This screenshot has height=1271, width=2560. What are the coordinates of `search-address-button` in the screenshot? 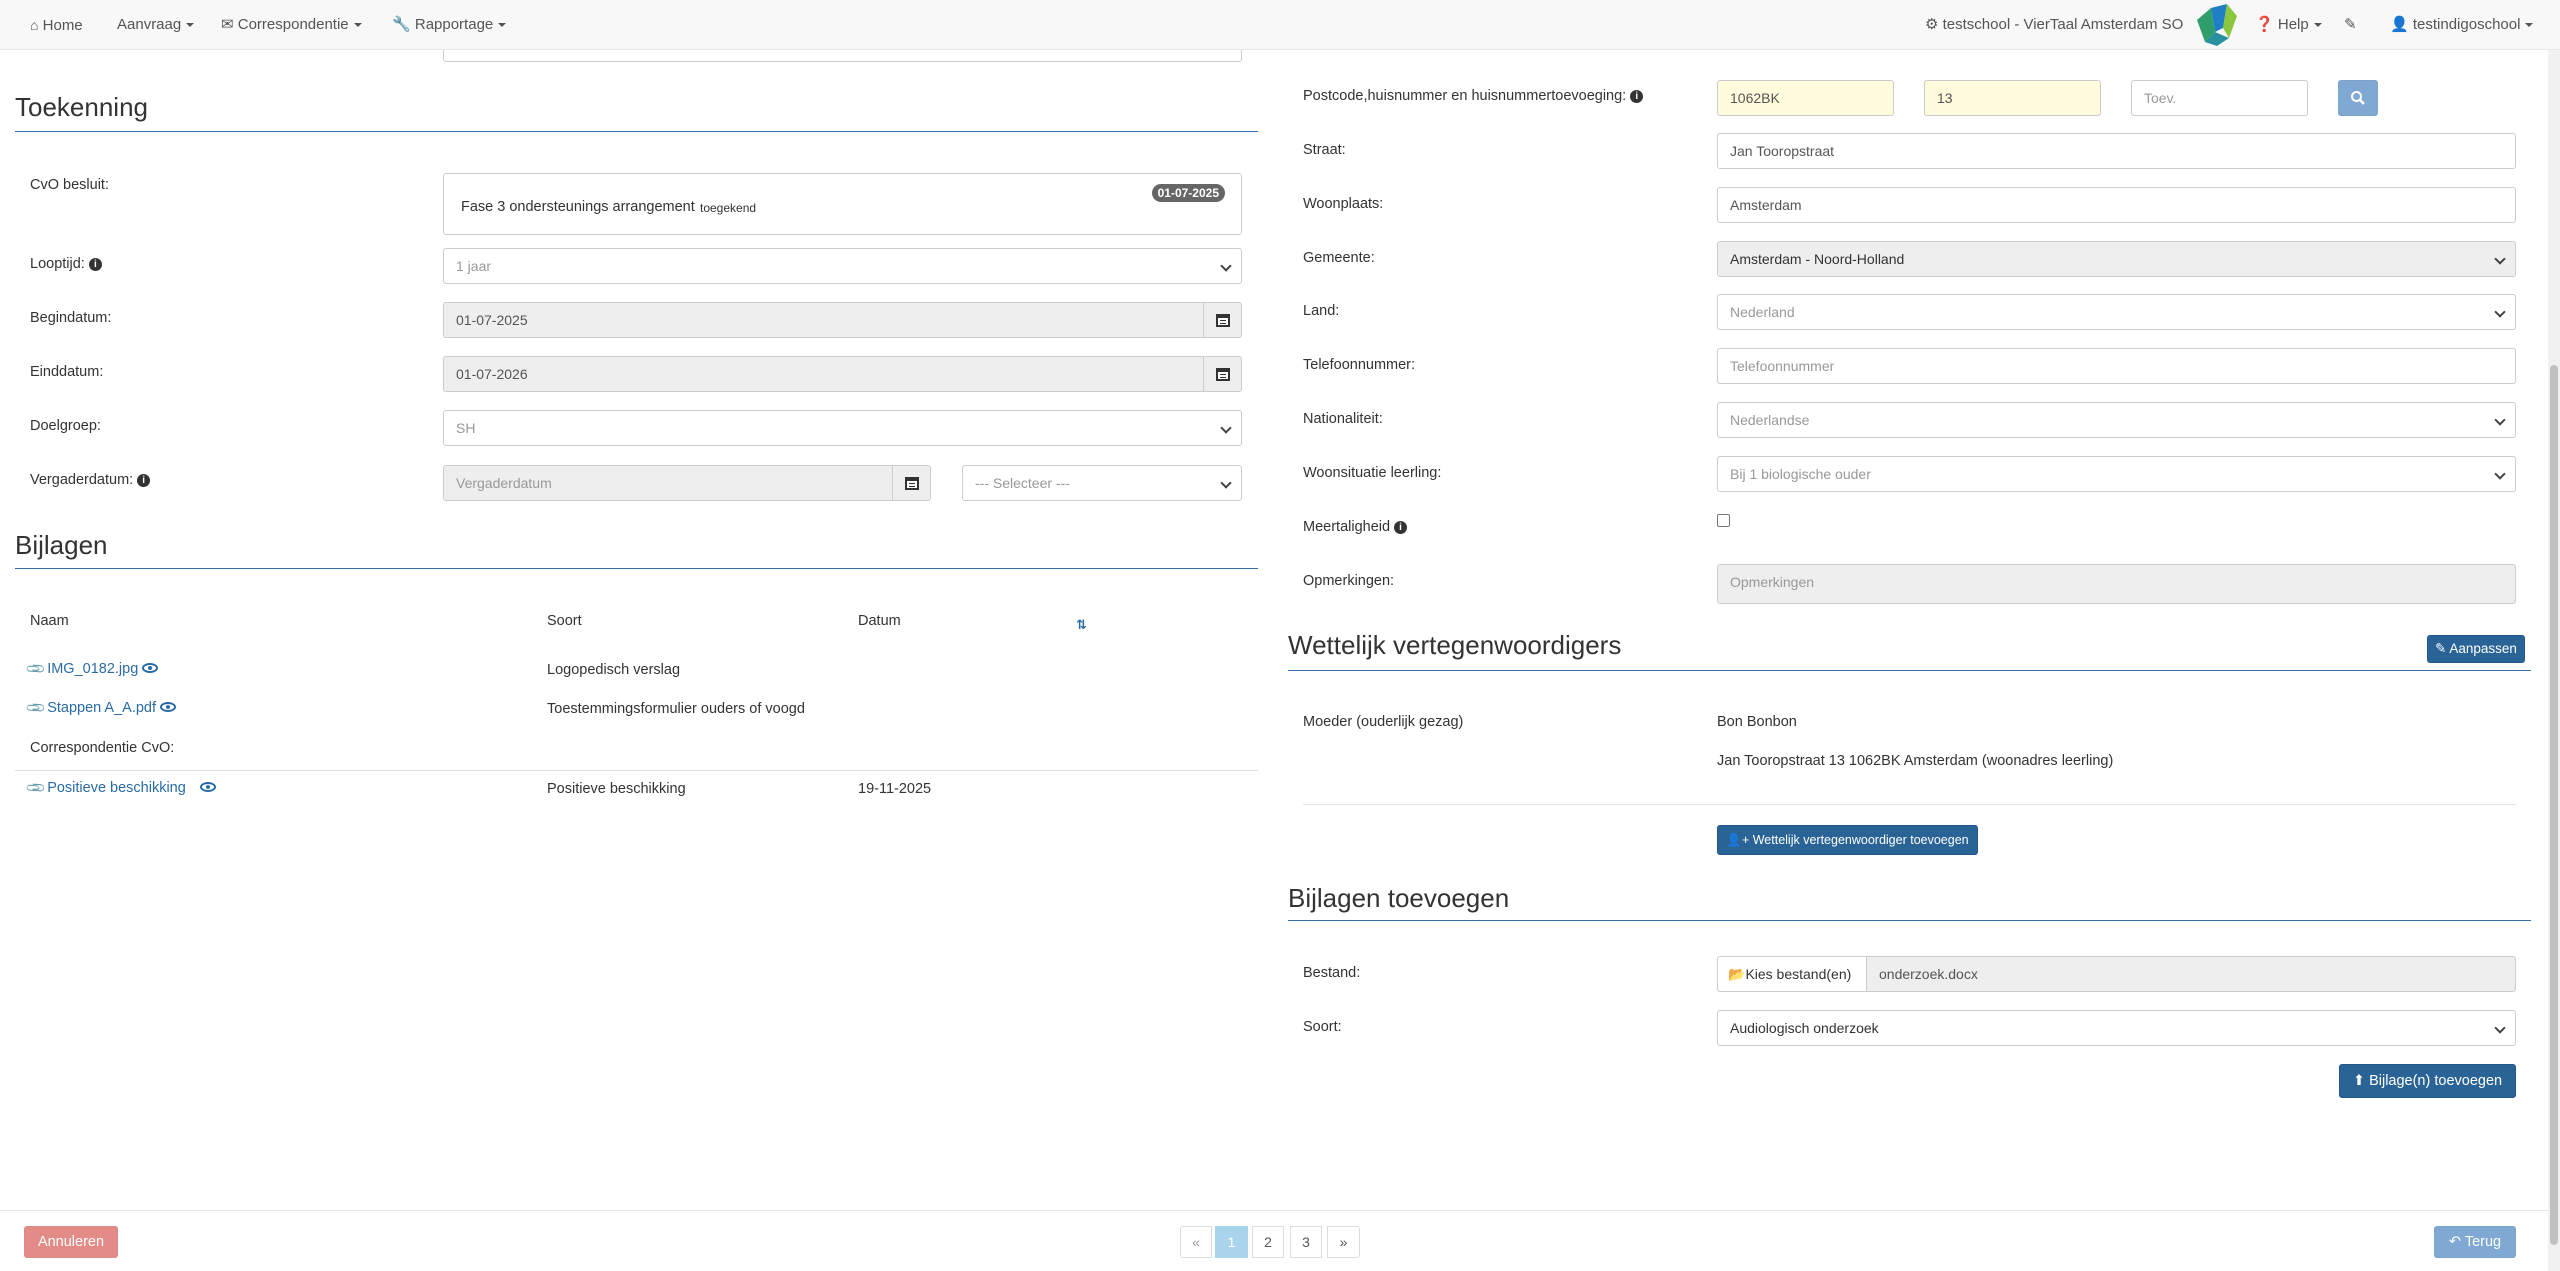 It's located at (2358, 98).